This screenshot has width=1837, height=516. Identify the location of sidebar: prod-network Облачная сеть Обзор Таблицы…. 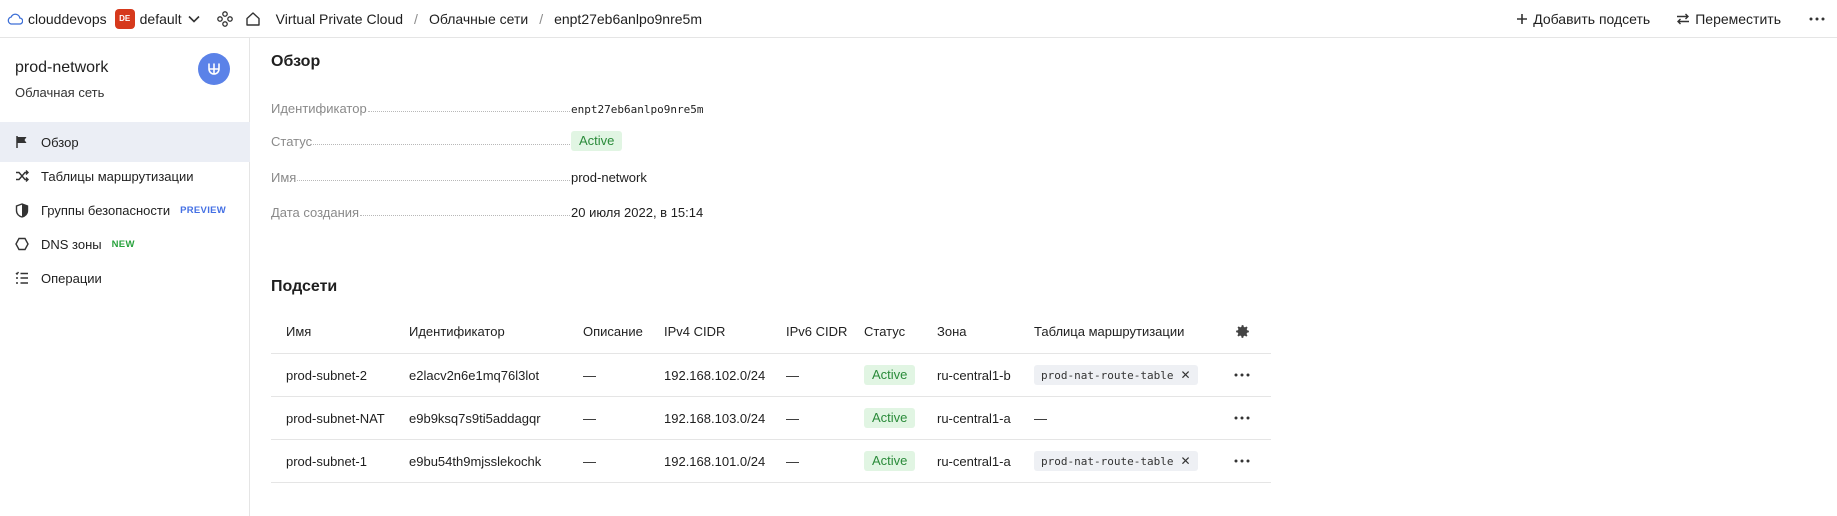
(125, 277).